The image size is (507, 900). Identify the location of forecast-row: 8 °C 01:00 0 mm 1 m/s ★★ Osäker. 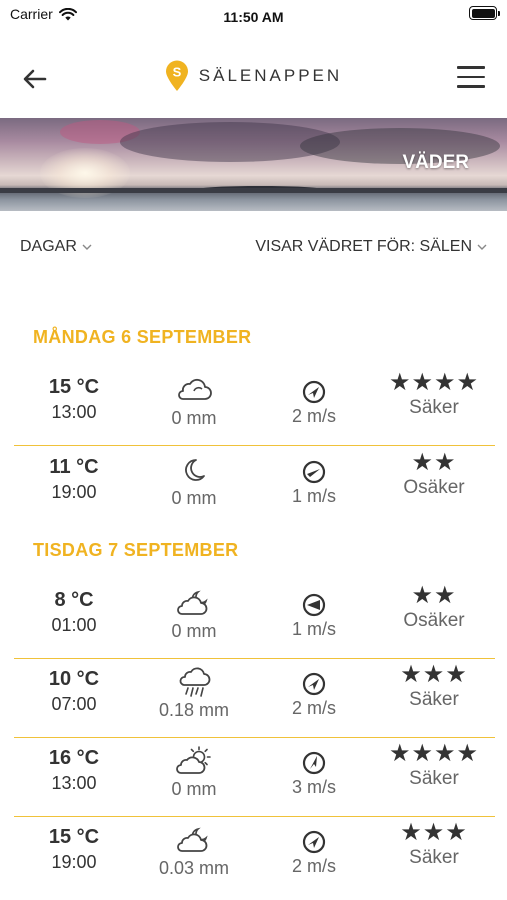
(254, 620).